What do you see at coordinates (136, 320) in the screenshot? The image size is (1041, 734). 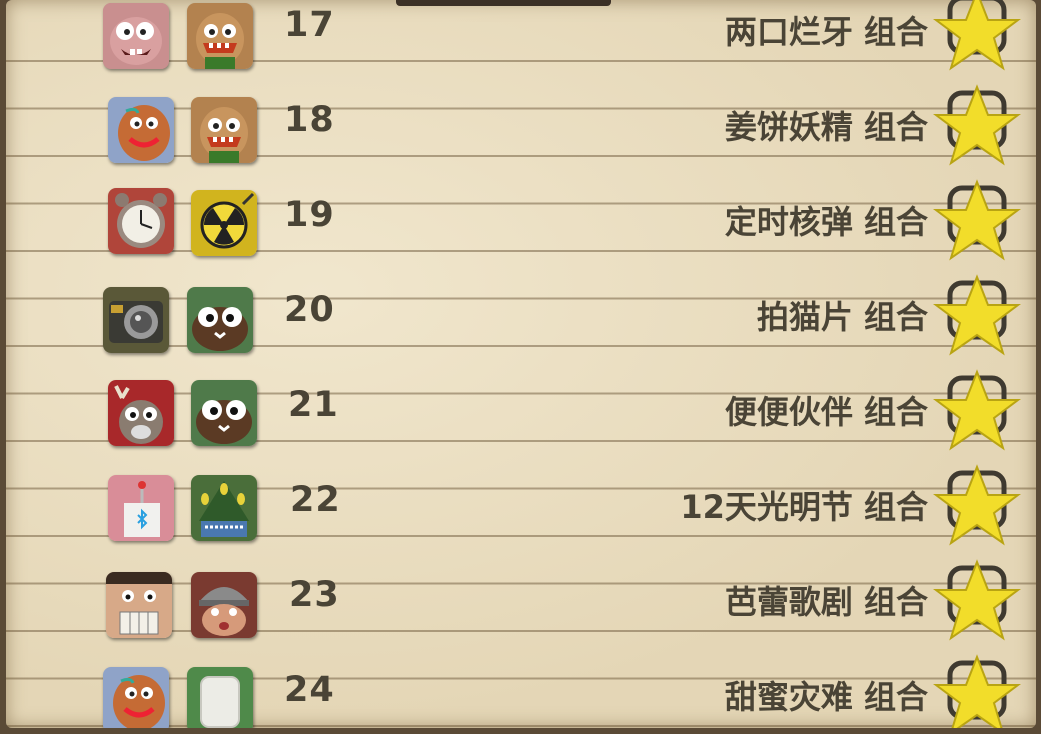 I see `camera-icon` at bounding box center [136, 320].